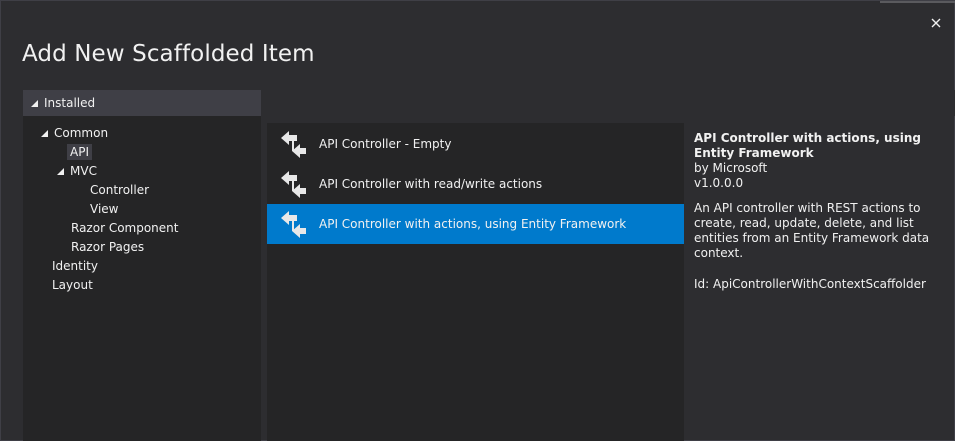 The image size is (955, 441). Describe the element at coordinates (810, 284) in the screenshot. I see `details-id: Id: ApiControllerWithContextScaffolder` at that location.